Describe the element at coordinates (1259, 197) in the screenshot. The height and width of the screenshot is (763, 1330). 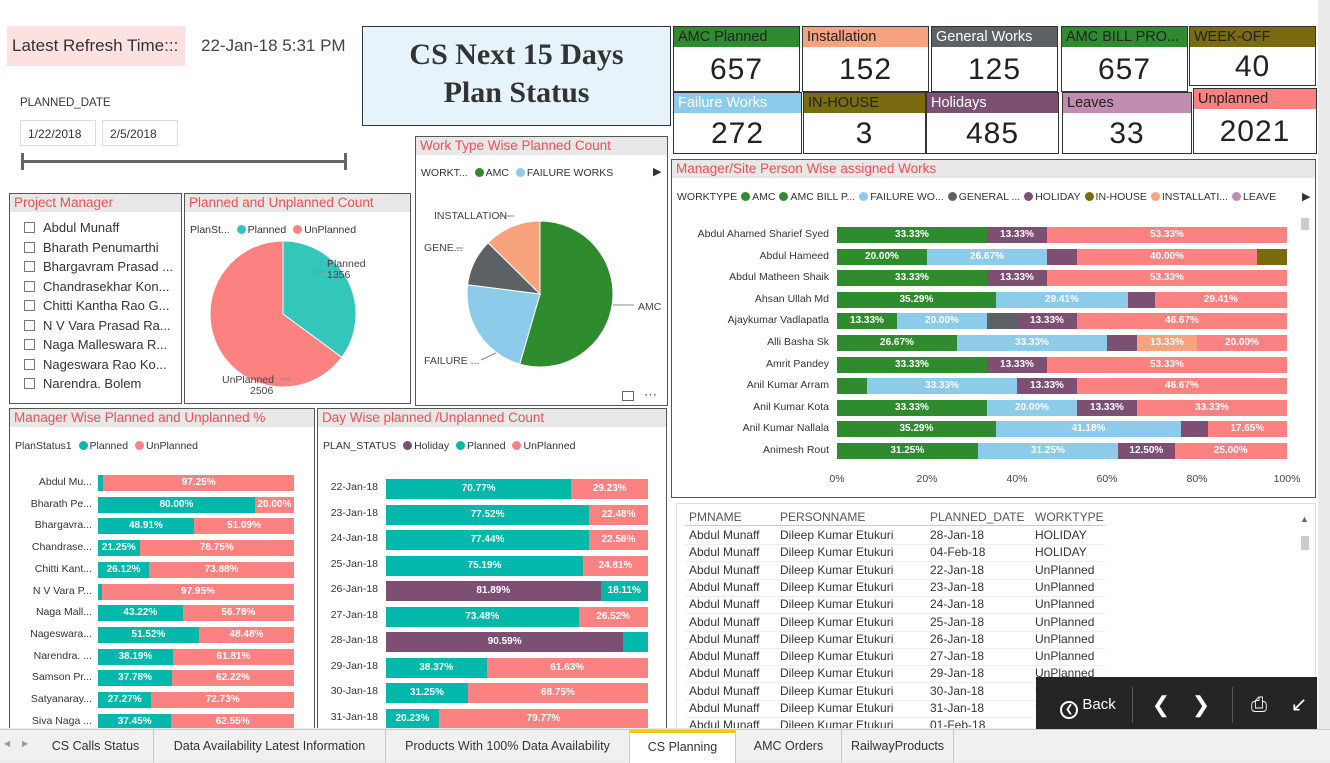
I see `manager-site-legend-item: LEAVE` at that location.